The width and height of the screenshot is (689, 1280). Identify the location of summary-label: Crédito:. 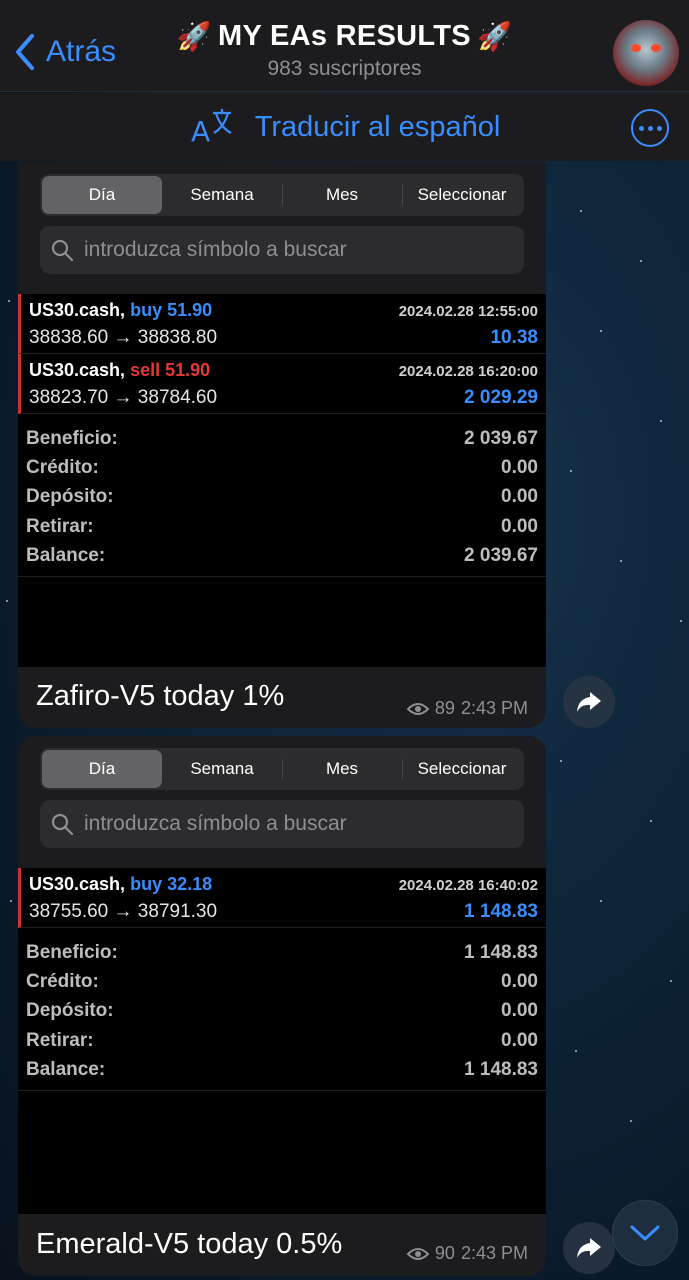
(62, 981).